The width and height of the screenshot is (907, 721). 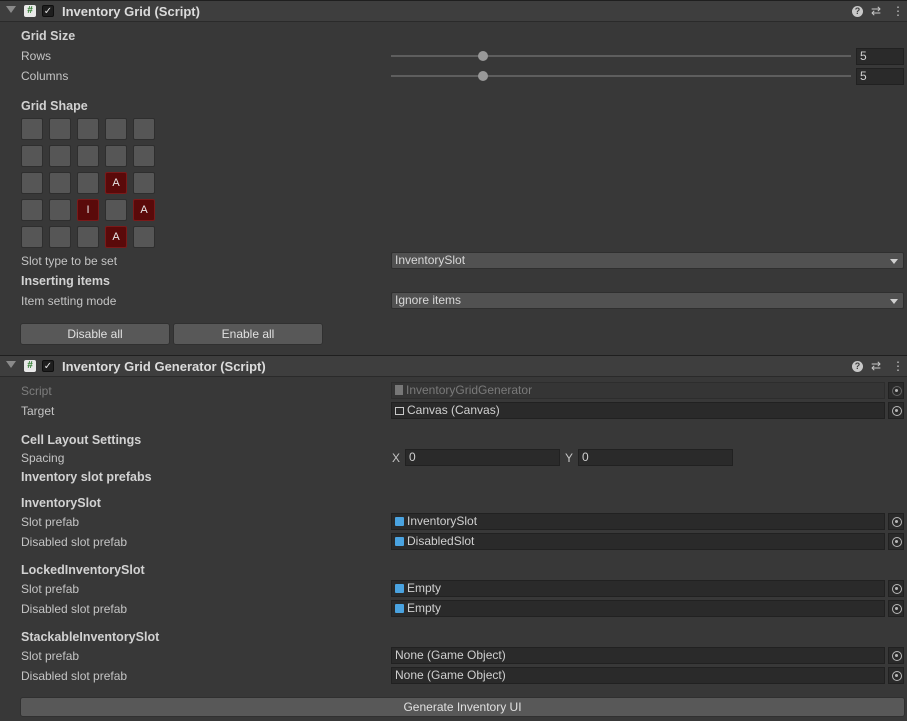 I want to click on component-title: Inventory Grid (Script), so click(x=131, y=11).